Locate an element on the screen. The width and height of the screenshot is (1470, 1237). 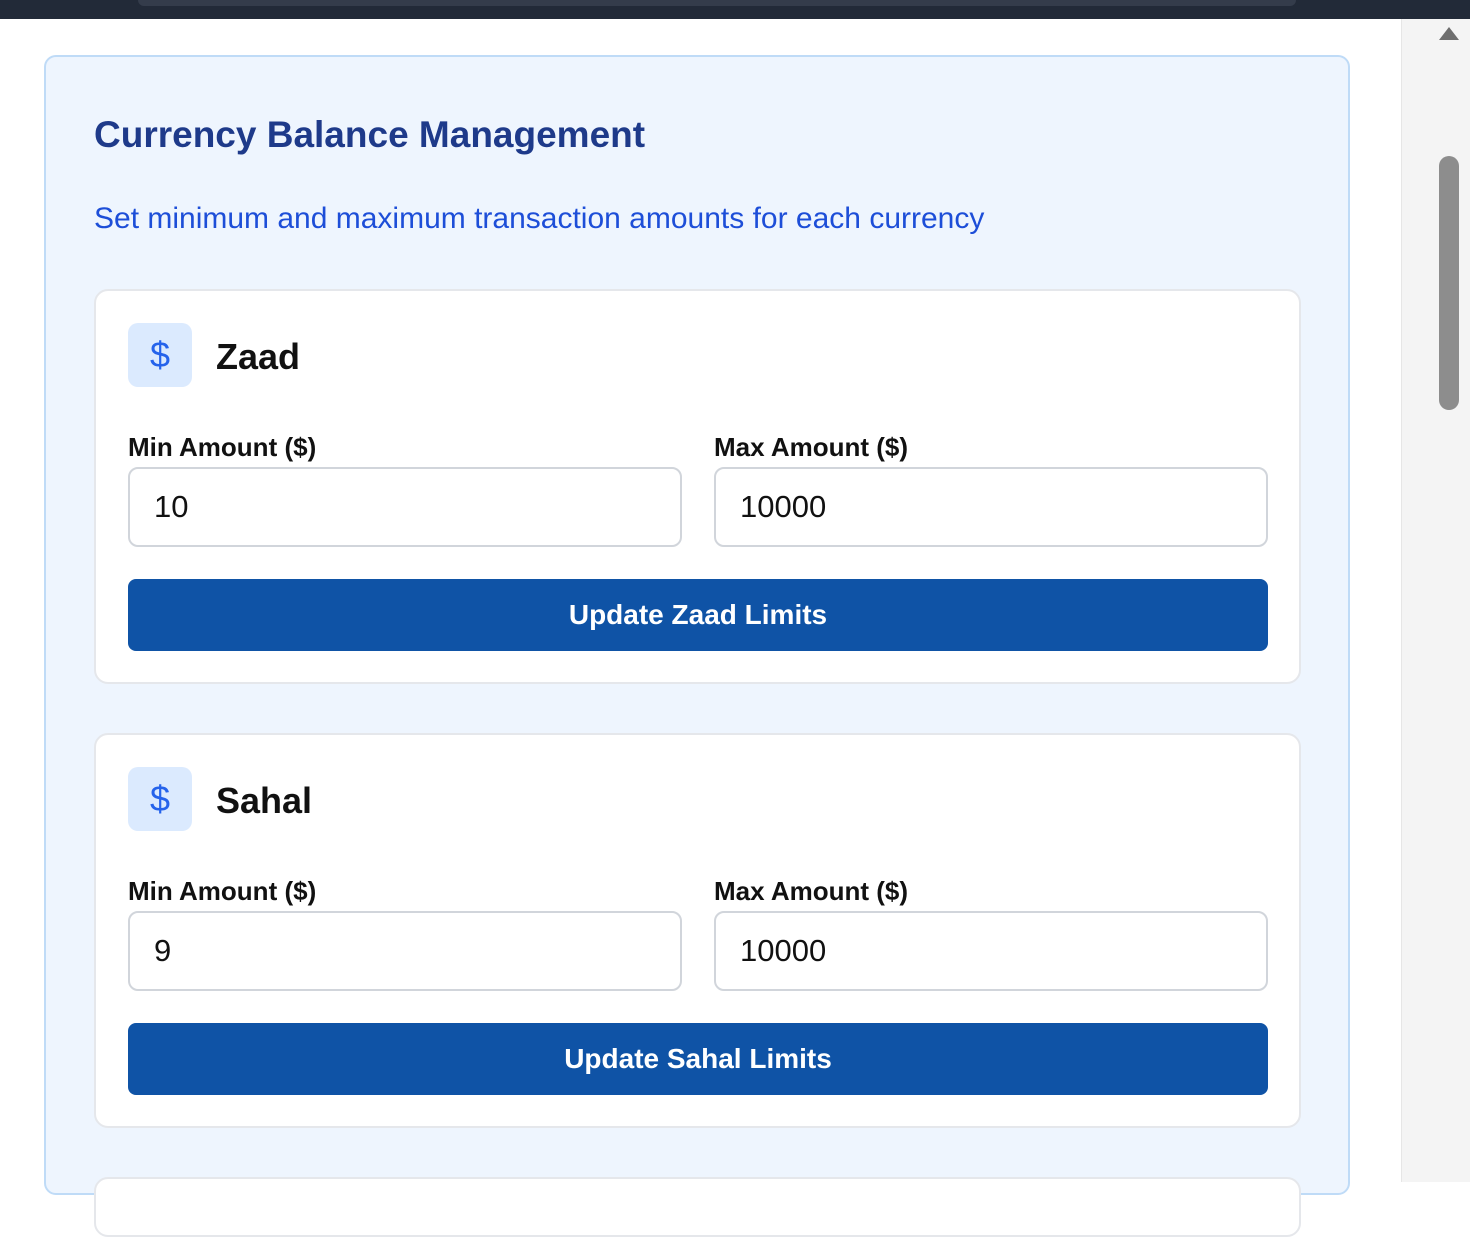
currency-name: Sahal is located at coordinates (264, 800).